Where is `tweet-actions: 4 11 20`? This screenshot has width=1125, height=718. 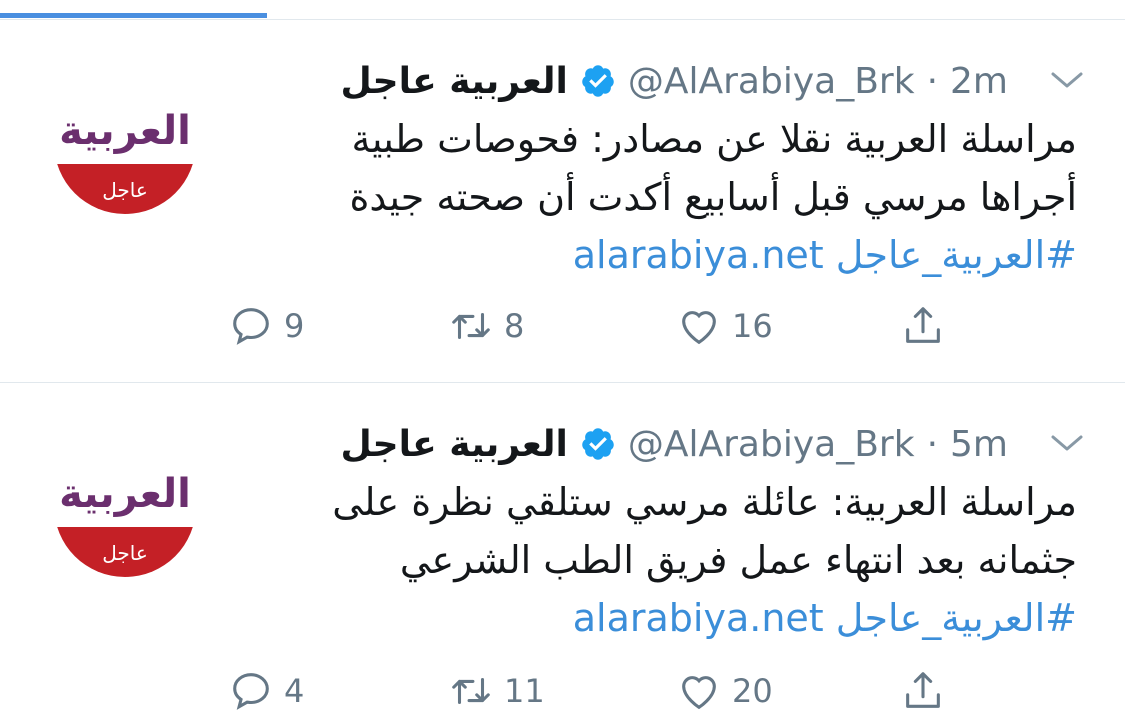 tweet-actions: 4 11 20 is located at coordinates (598, 693).